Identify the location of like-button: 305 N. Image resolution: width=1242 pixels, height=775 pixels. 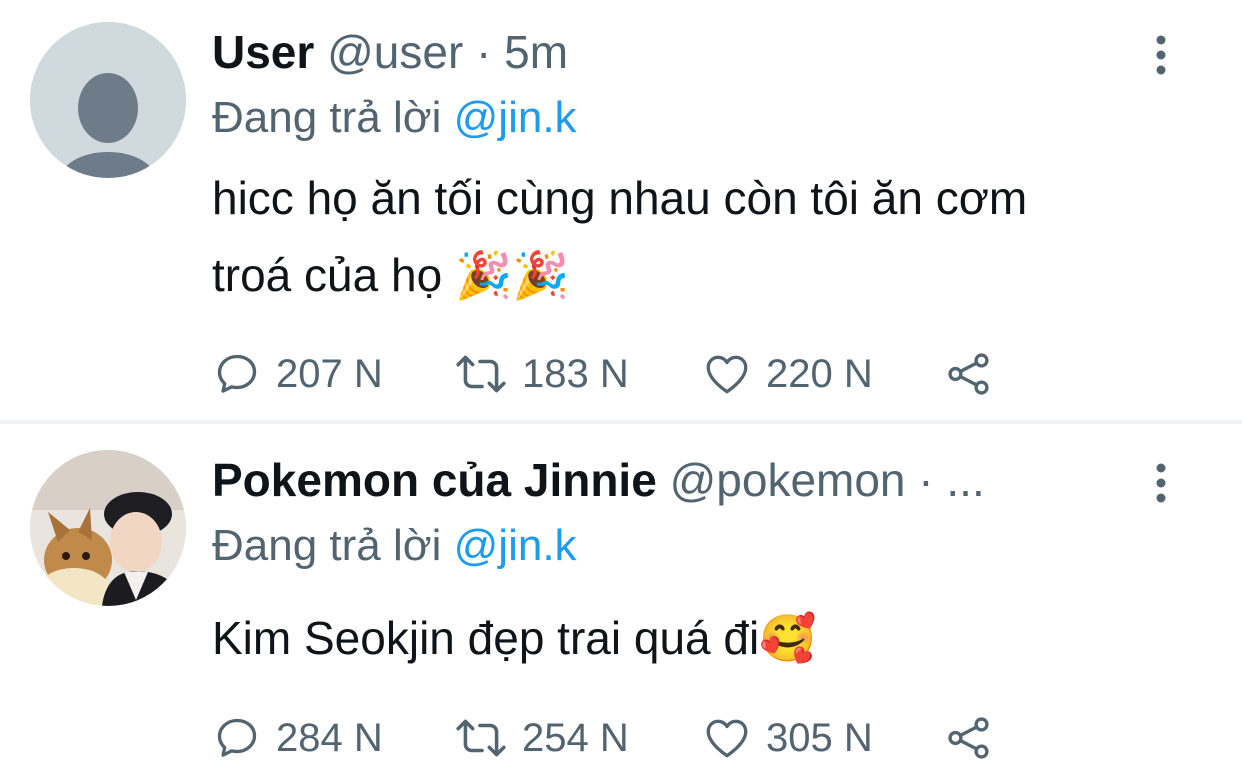
(787, 738).